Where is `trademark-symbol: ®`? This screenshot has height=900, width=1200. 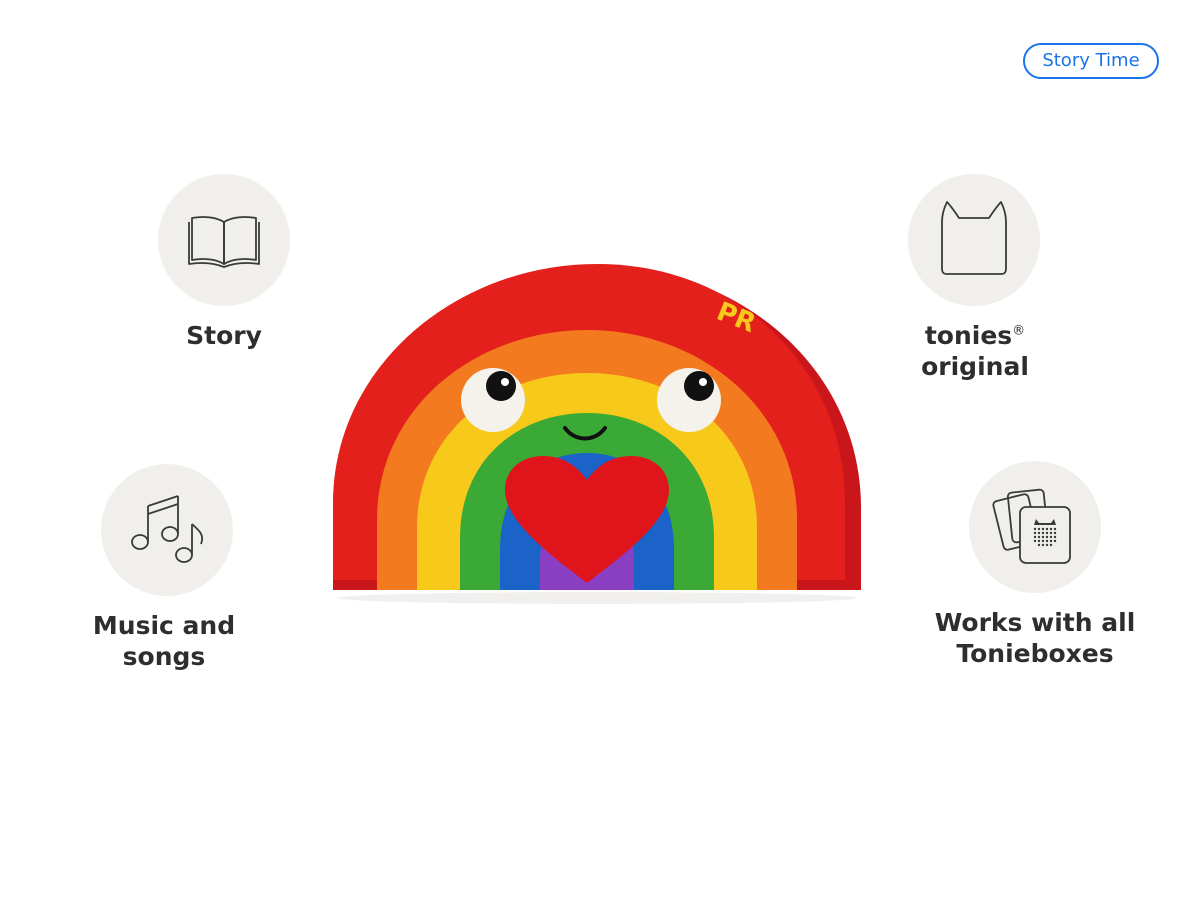
trademark-symbol: ® is located at coordinates (1019, 331).